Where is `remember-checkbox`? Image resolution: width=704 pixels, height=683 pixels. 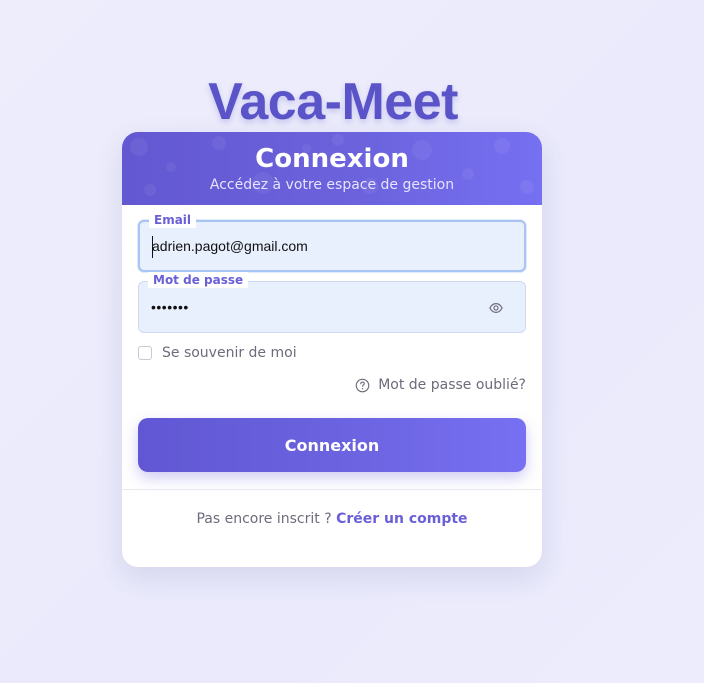
remember-checkbox is located at coordinates (145, 353).